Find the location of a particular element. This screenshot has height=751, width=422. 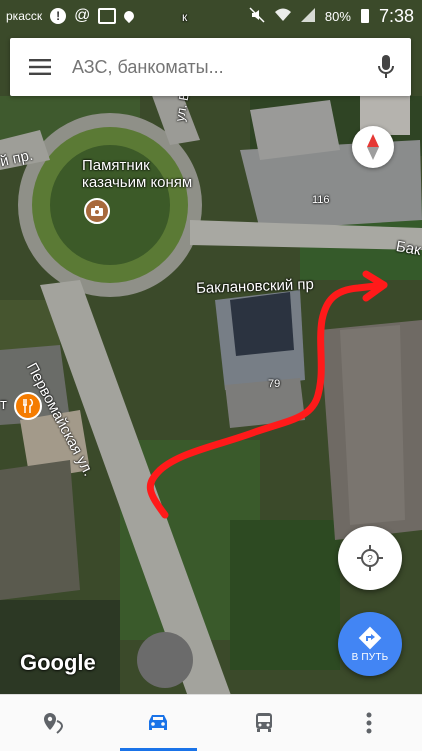

map-label-restaurant-letter: т is located at coordinates (3, 404).